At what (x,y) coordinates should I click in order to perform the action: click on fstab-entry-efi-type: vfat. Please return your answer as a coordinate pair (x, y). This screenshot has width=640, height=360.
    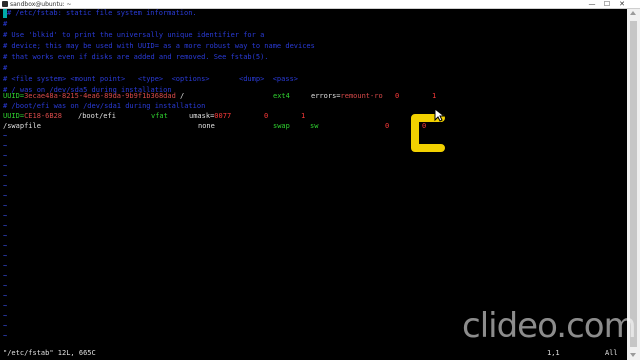
    Looking at the image, I should click on (159, 116).